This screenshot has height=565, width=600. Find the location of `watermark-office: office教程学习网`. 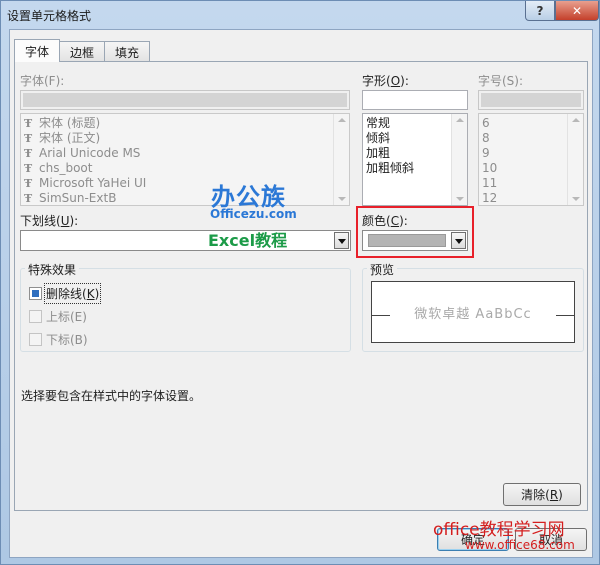

watermark-office: office教程学习网 is located at coordinates (499, 530).